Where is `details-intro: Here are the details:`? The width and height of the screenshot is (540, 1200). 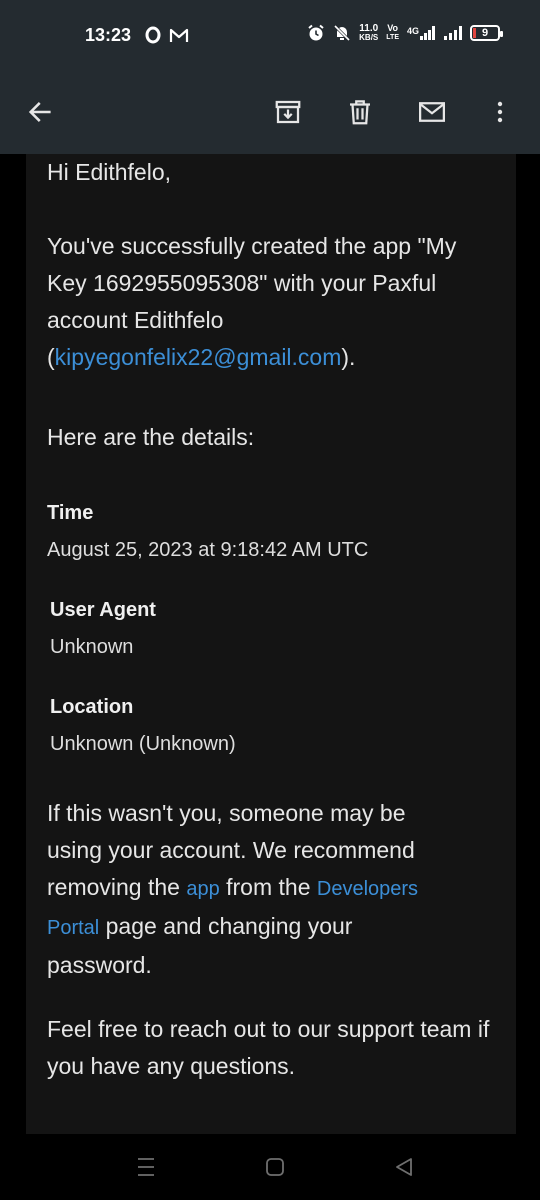 details-intro: Here are the details: is located at coordinates (151, 437).